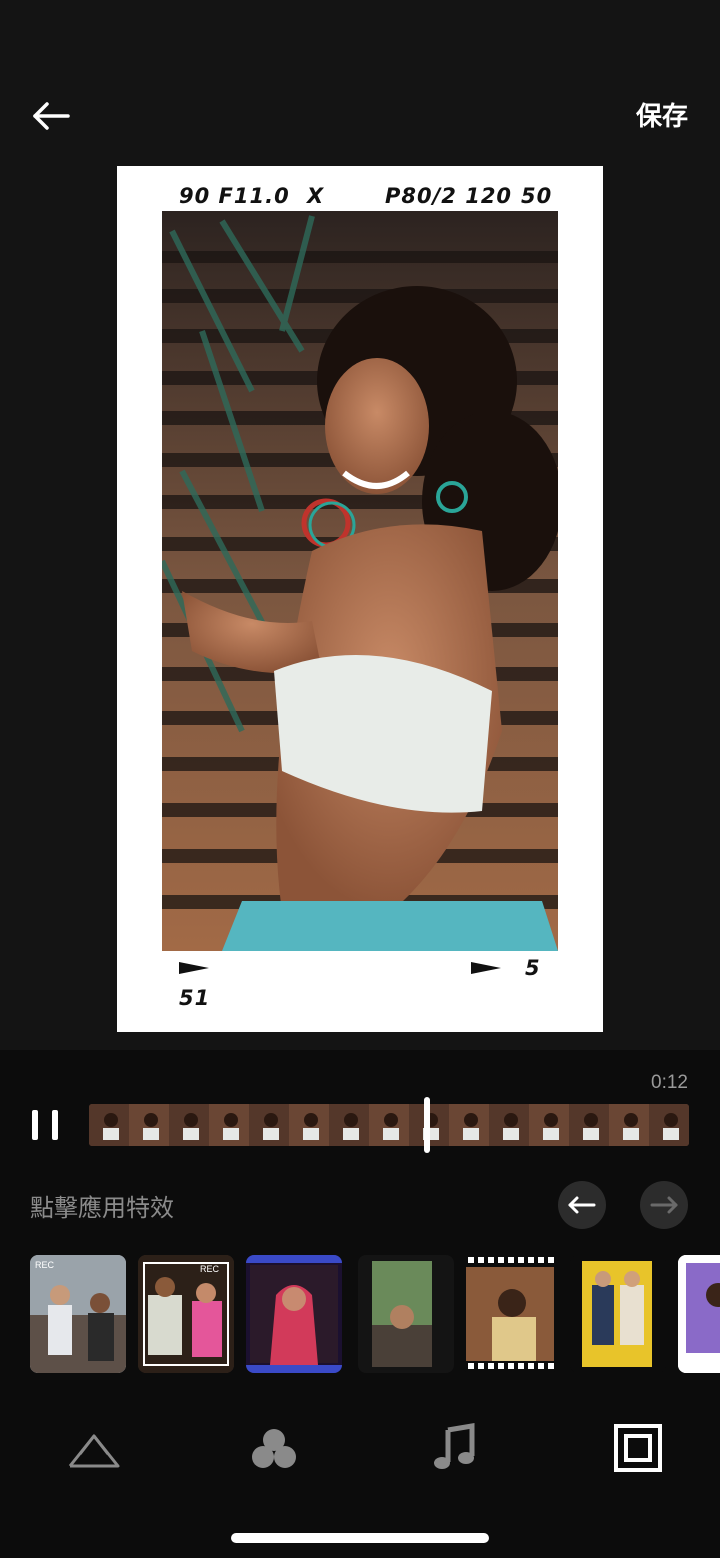  I want to click on nav-filters, so click(274, 1448).